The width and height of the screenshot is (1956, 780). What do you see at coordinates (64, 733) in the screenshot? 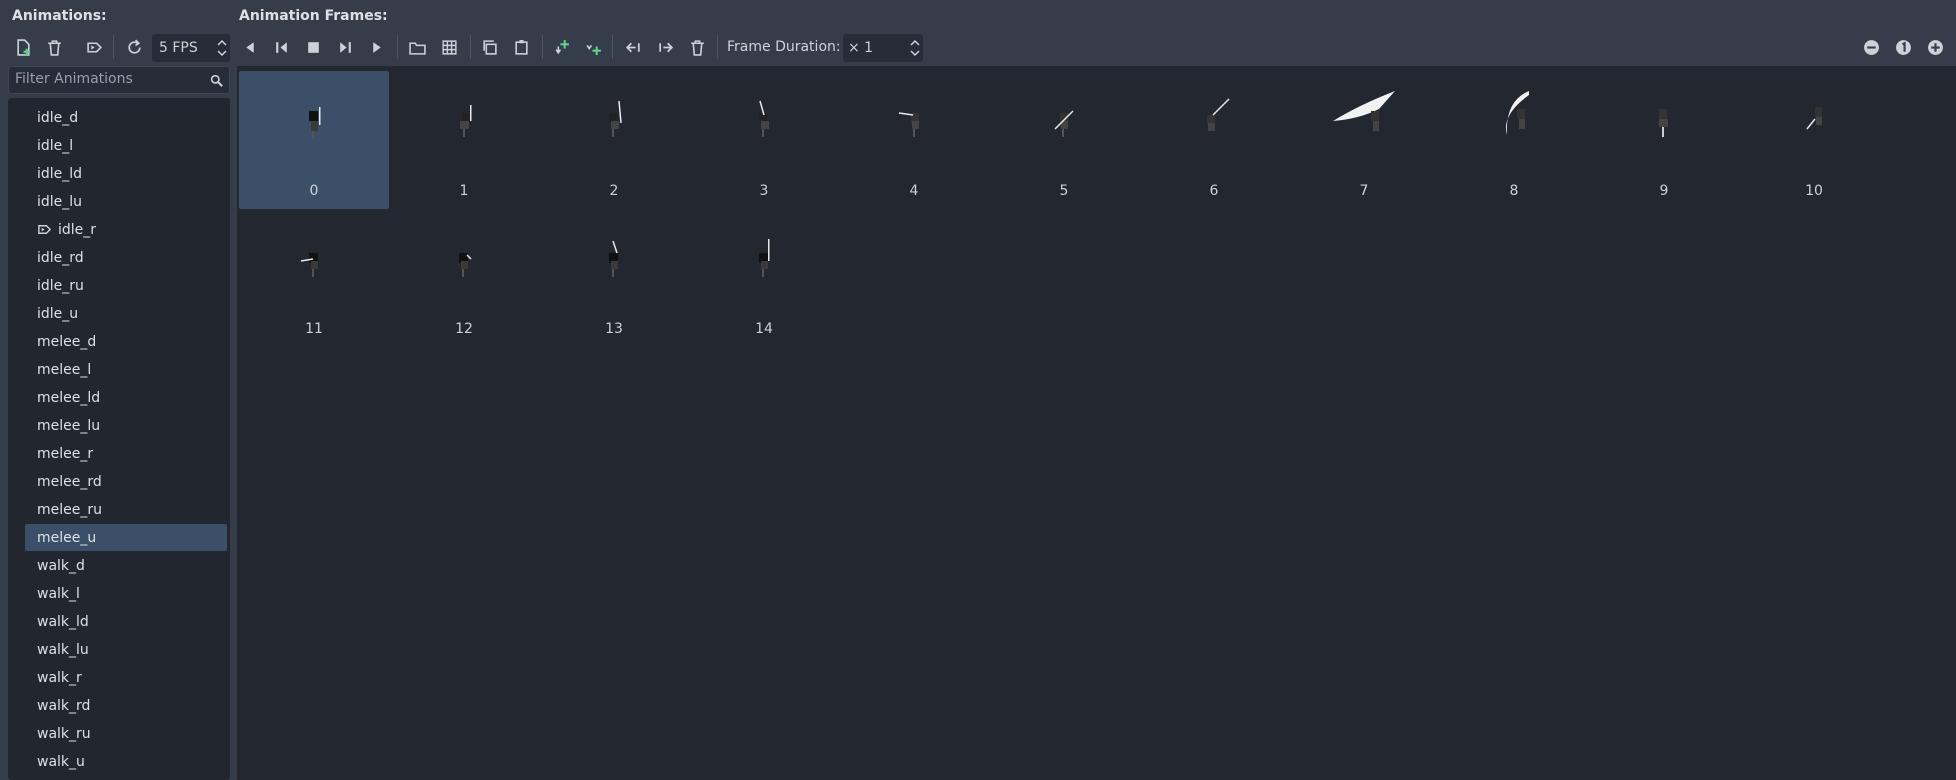
I see `animation-list-item-label: walk_ru` at bounding box center [64, 733].